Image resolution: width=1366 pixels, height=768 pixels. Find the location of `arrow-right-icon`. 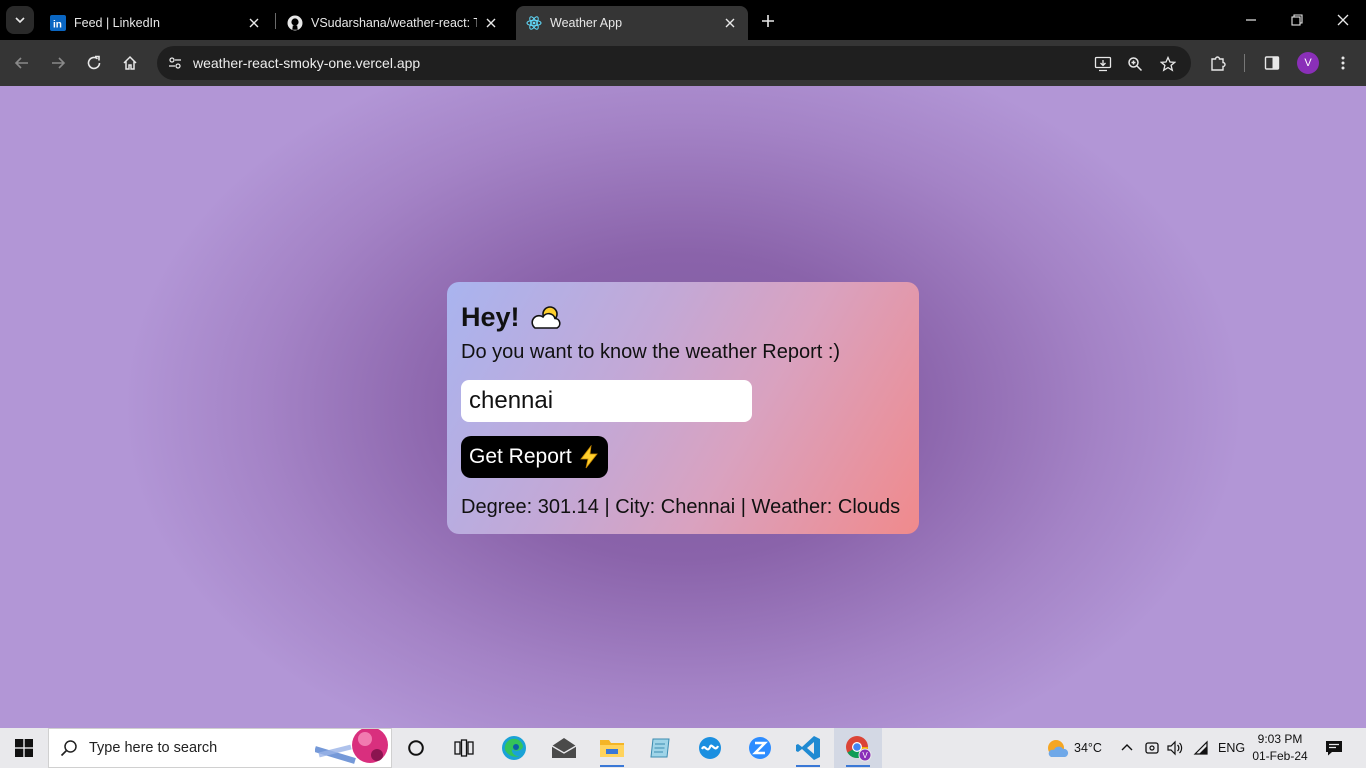

arrow-right-icon is located at coordinates (59, 63).